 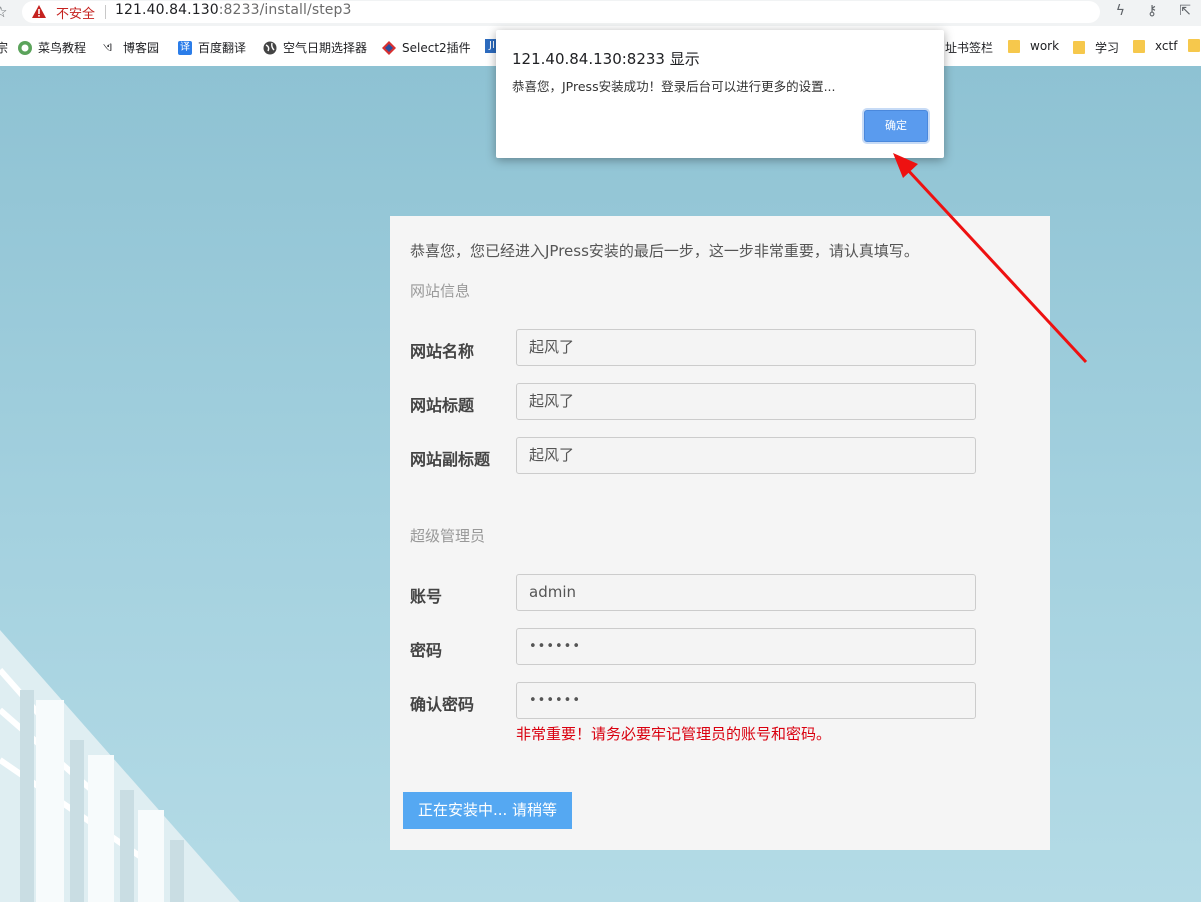 I want to click on install-button: 正在安装中... 请稍等, so click(x=487, y=810).